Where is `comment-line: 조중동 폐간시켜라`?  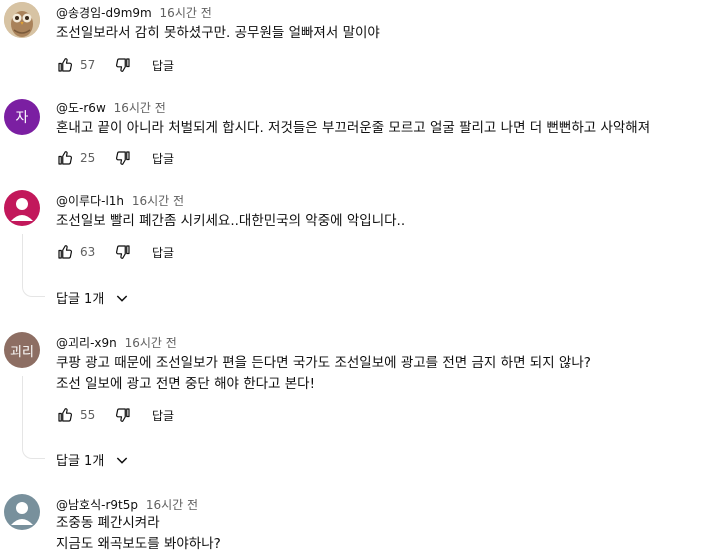 comment-line: 조중동 폐간시켜라 is located at coordinates (108, 523).